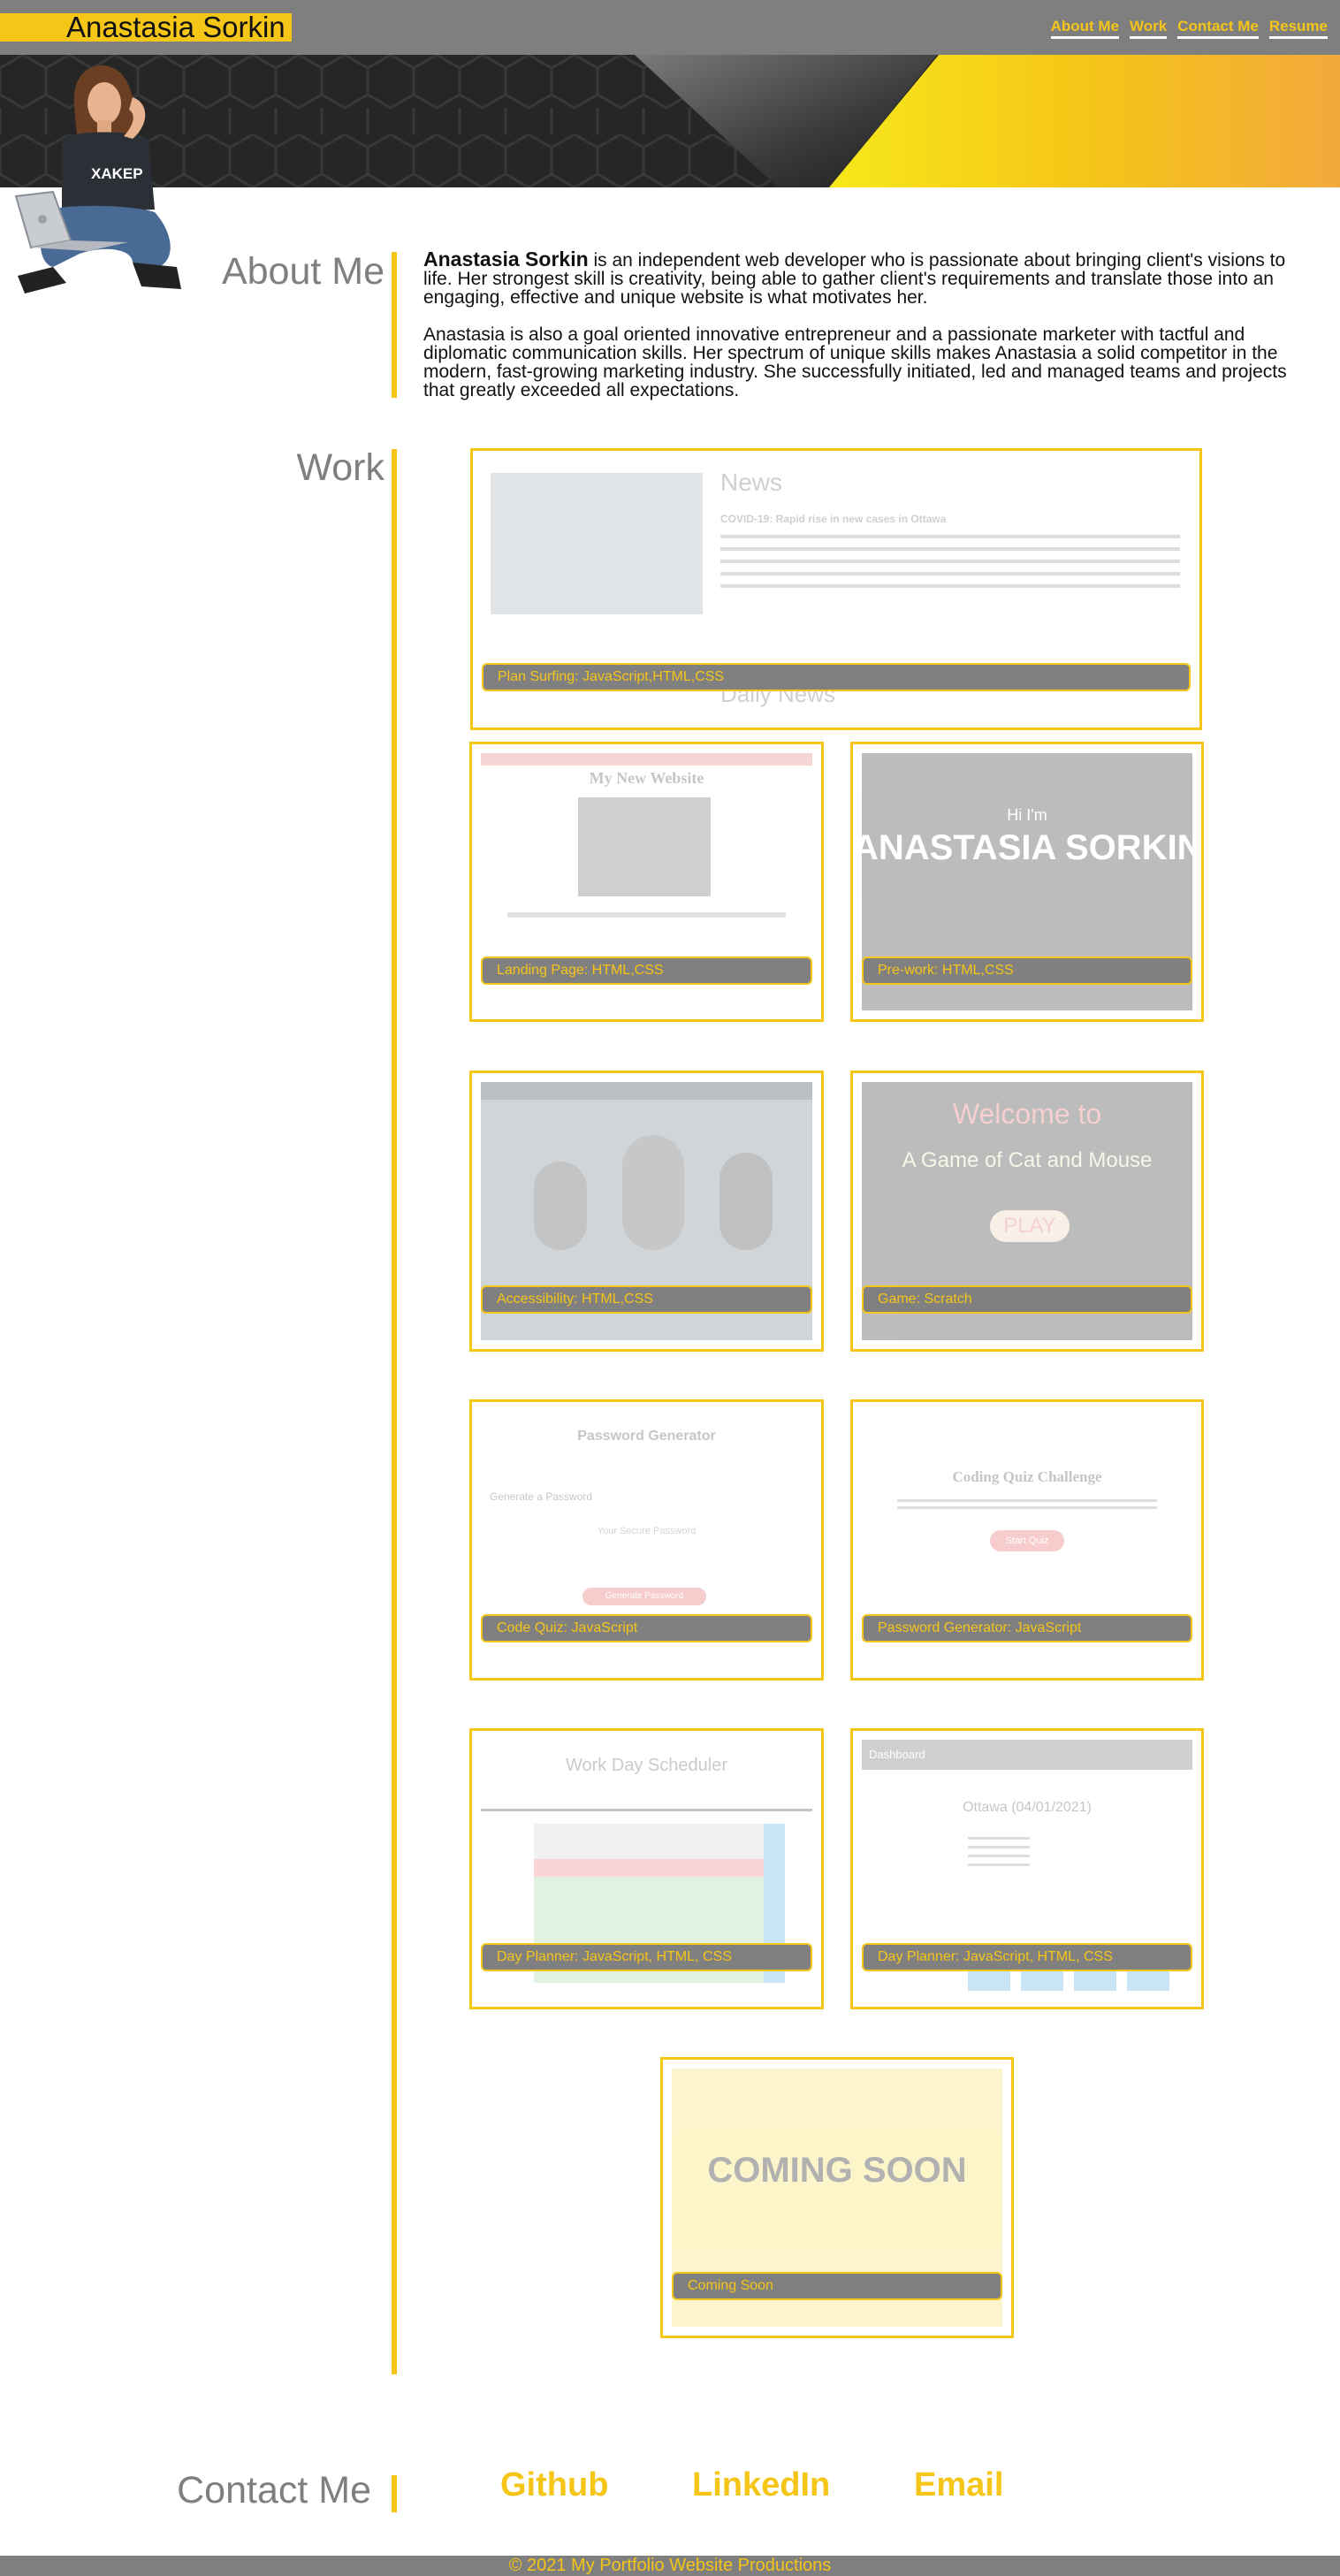  I want to click on thumb-pw-field: Your Secure Password, so click(647, 1531).